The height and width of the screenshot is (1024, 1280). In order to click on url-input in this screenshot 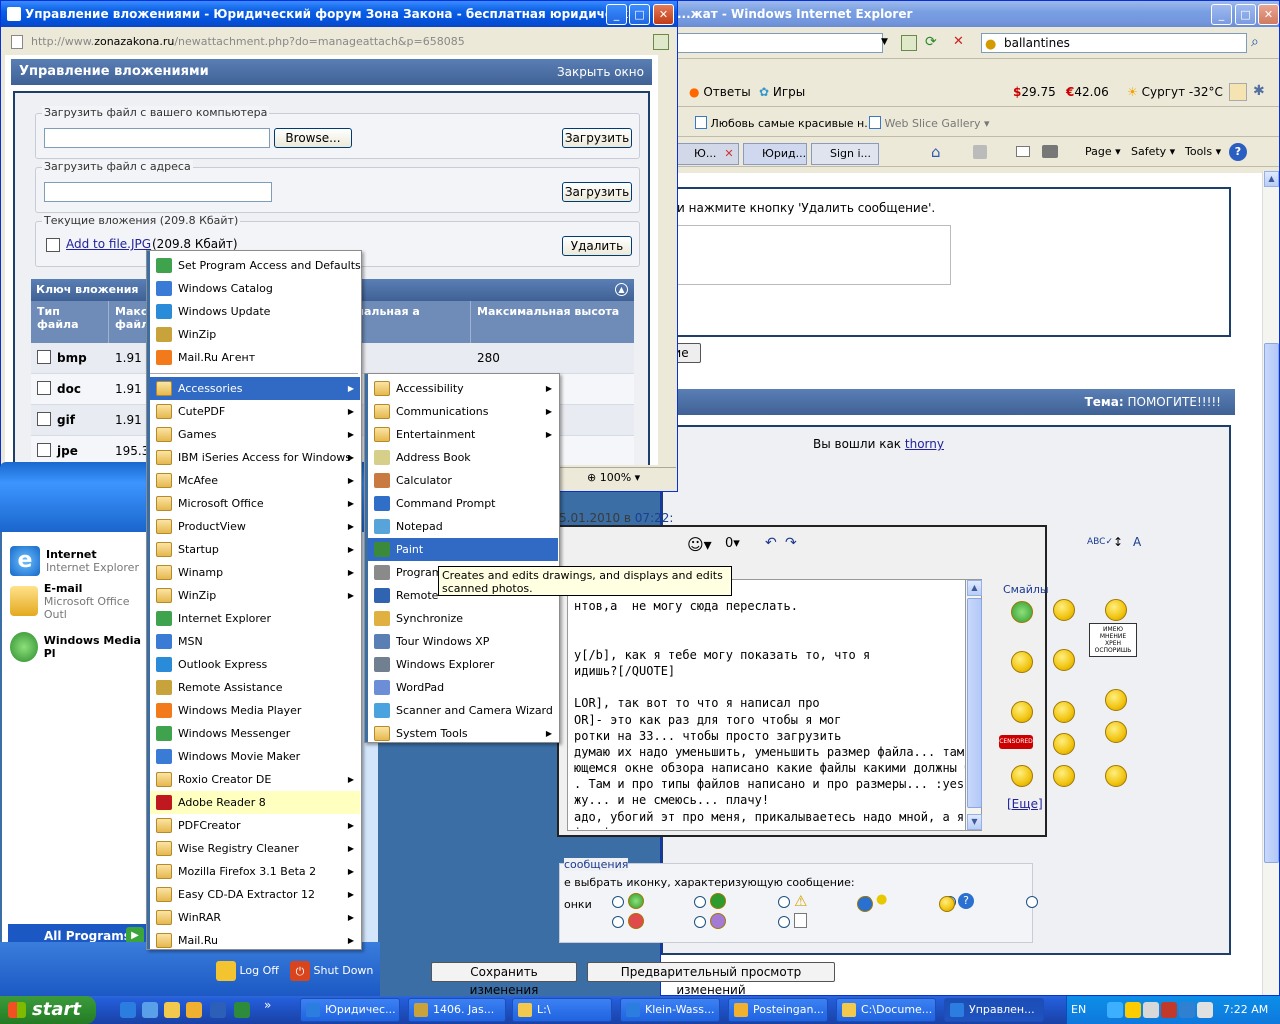, I will do `click(158, 192)`.